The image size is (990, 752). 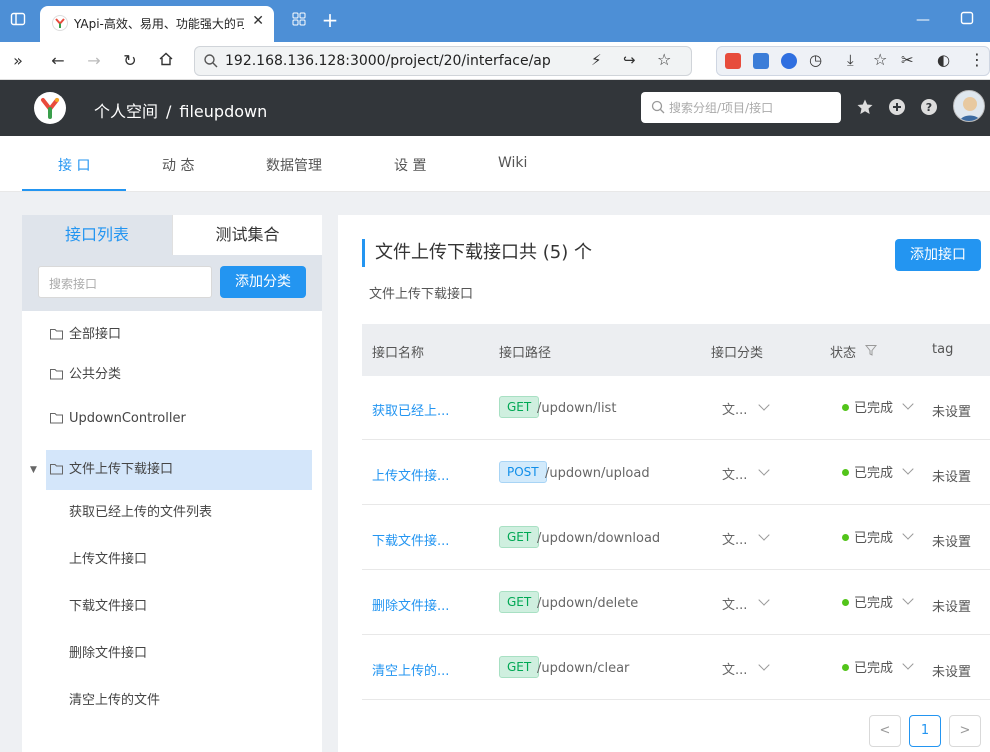 What do you see at coordinates (761, 61) in the screenshot?
I see `translate-extension-icon` at bounding box center [761, 61].